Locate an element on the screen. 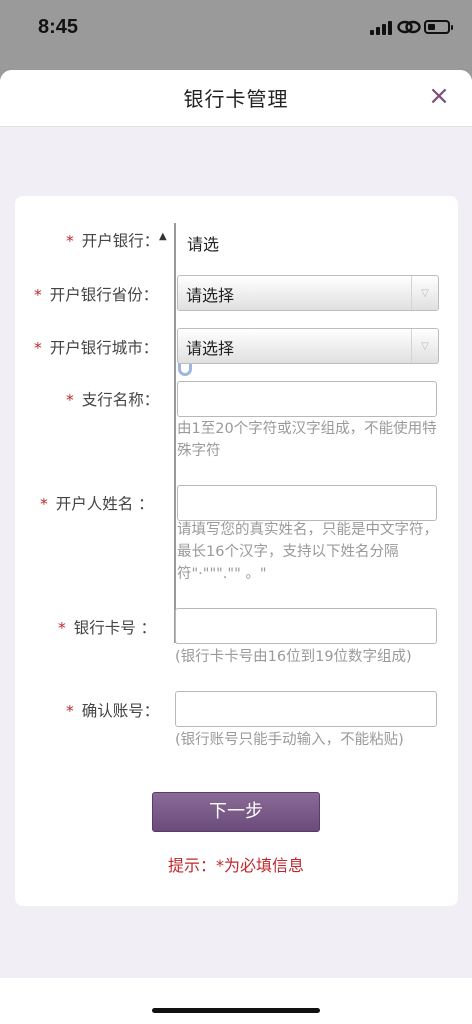  confirm-account-label: * 确认账号： is located at coordinates (112, 710).